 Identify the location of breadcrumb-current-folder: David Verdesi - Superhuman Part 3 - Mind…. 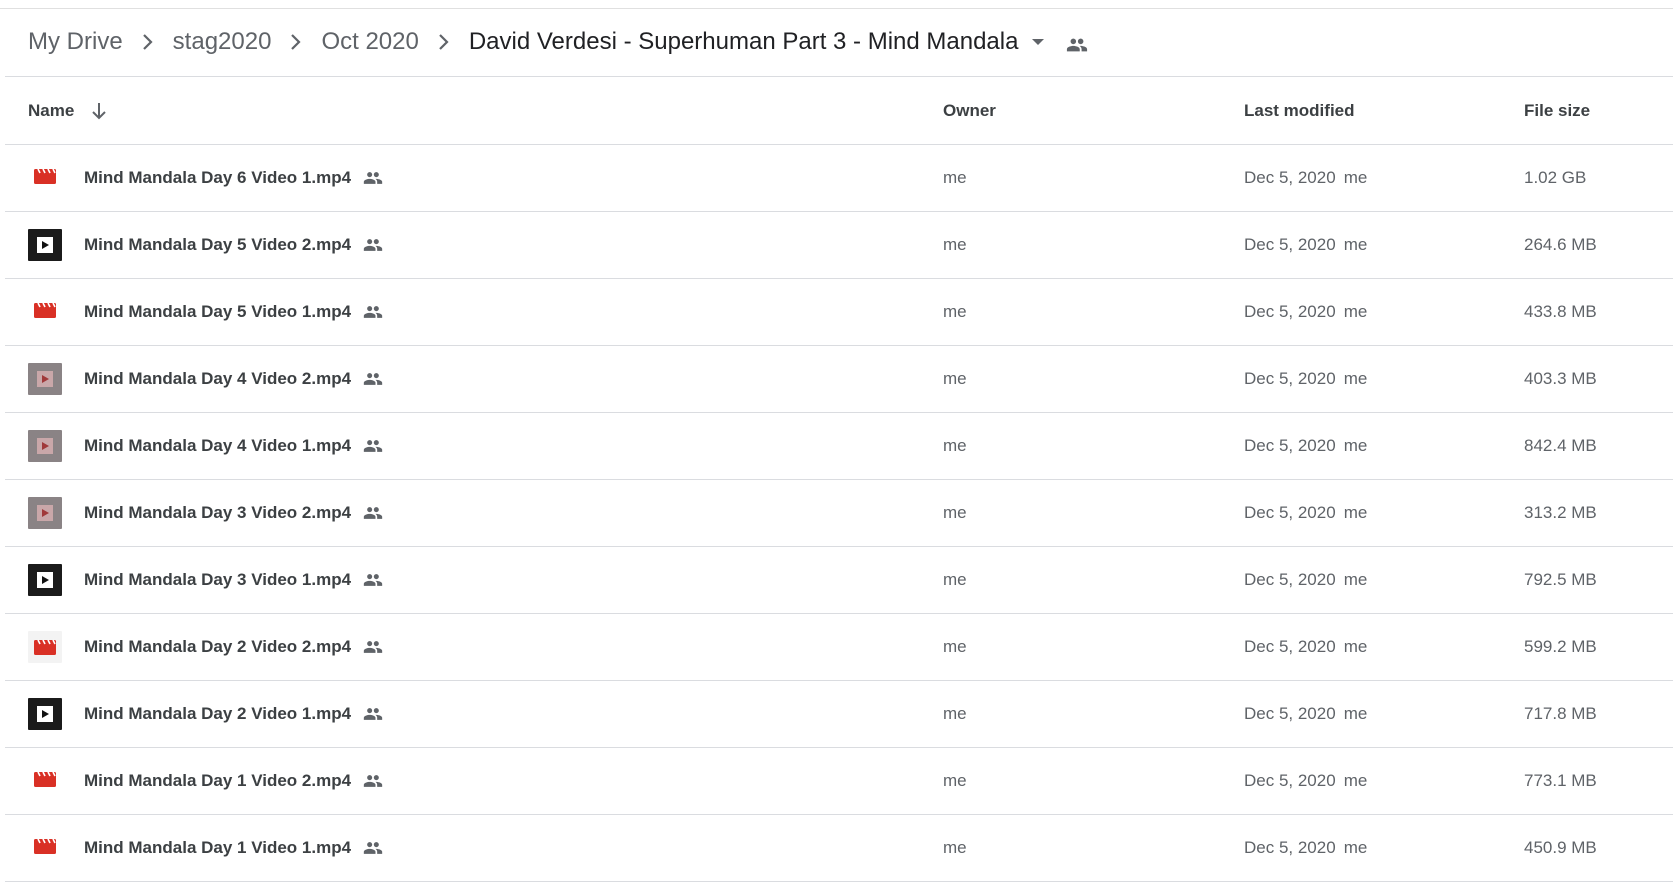
(744, 42).